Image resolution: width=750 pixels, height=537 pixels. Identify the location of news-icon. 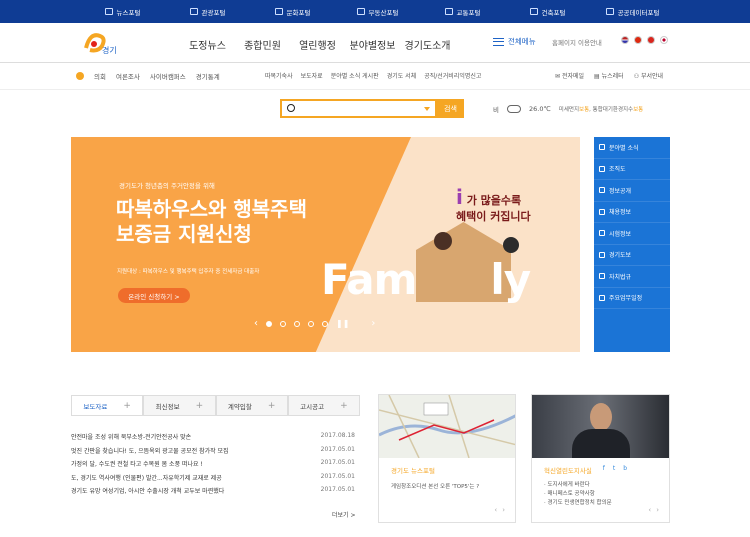
(602, 147).